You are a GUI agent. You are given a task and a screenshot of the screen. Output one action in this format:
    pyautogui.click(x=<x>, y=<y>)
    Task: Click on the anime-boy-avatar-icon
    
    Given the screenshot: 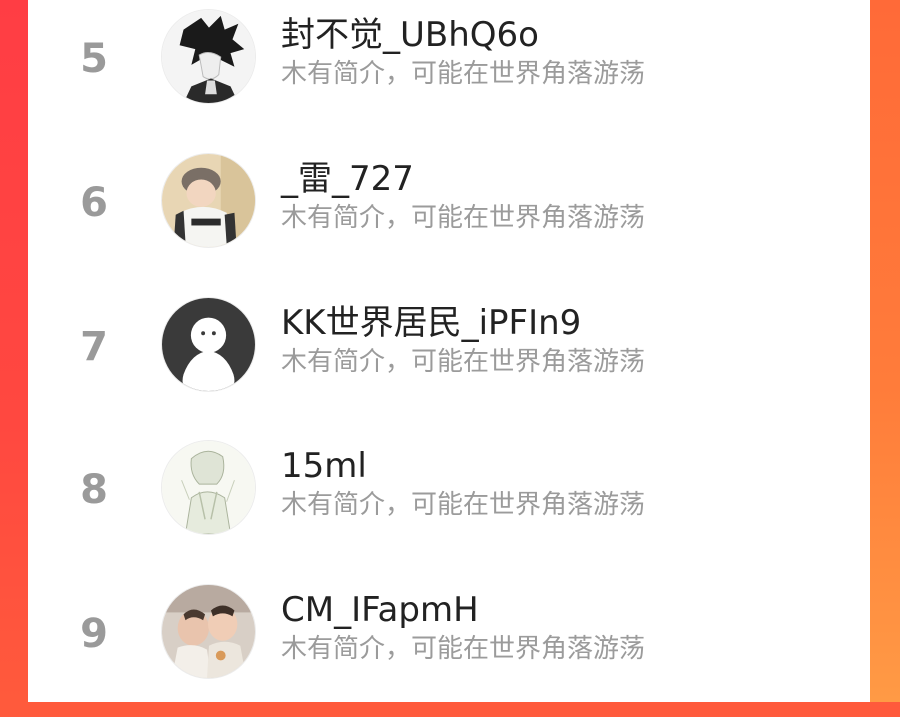 What is the action you would take?
    pyautogui.click(x=208, y=56)
    